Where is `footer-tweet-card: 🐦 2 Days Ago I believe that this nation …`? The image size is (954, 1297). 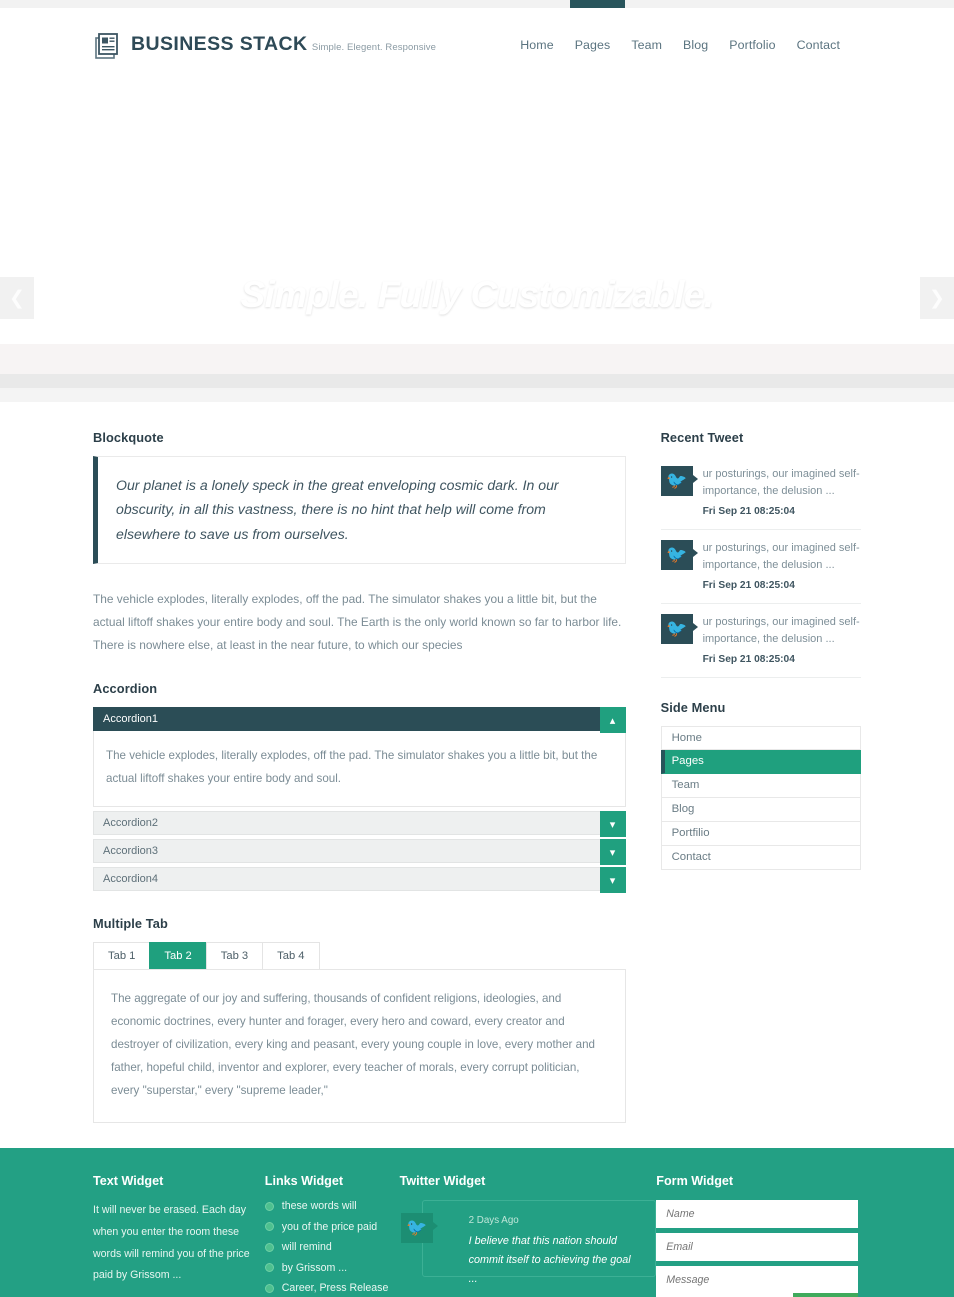
footer-tweet-card: 🐦 2 Days Ago I believe that this nation … is located at coordinates (528, 1242).